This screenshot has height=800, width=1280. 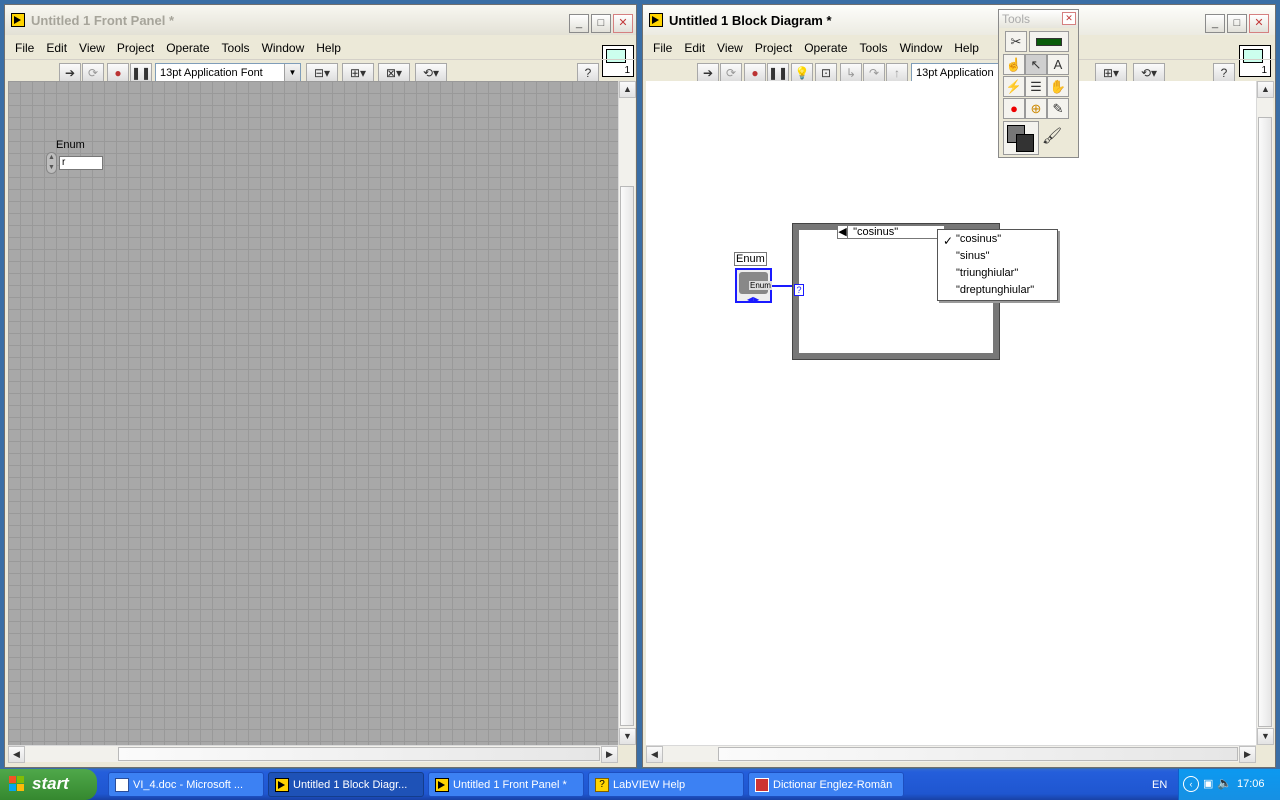 I want to click on scroll-hand-icon: ✋, so click(x=1058, y=86).